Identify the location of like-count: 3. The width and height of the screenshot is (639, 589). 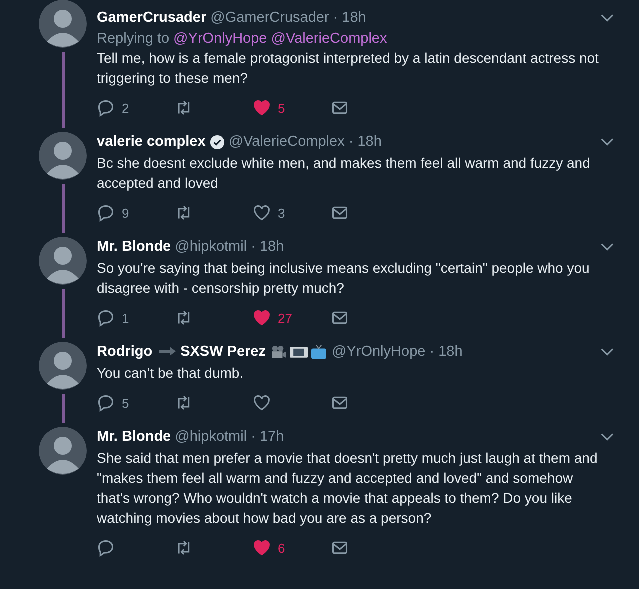
(282, 213).